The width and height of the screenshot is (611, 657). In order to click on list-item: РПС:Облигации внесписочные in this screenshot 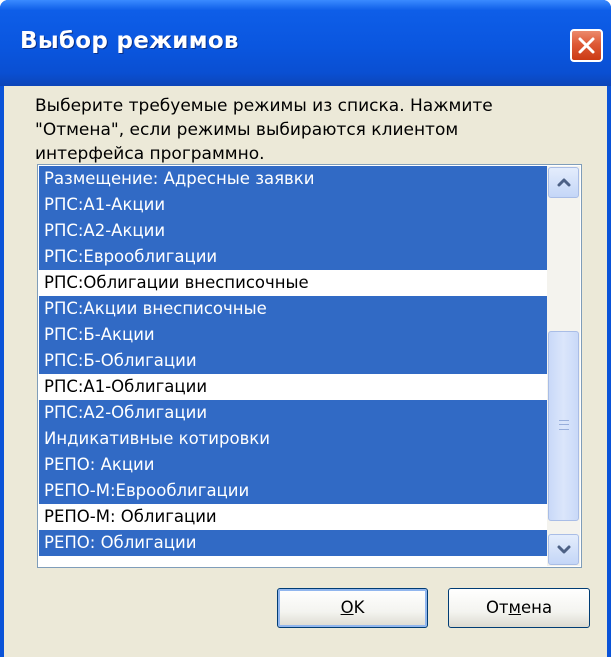, I will do `click(293, 283)`.